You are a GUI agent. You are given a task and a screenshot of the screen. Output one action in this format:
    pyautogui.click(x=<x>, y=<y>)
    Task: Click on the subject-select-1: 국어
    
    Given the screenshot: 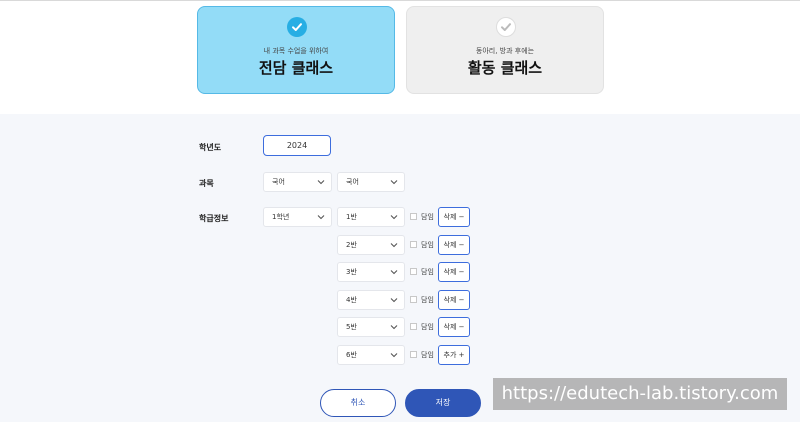 What is the action you would take?
    pyautogui.click(x=297, y=182)
    